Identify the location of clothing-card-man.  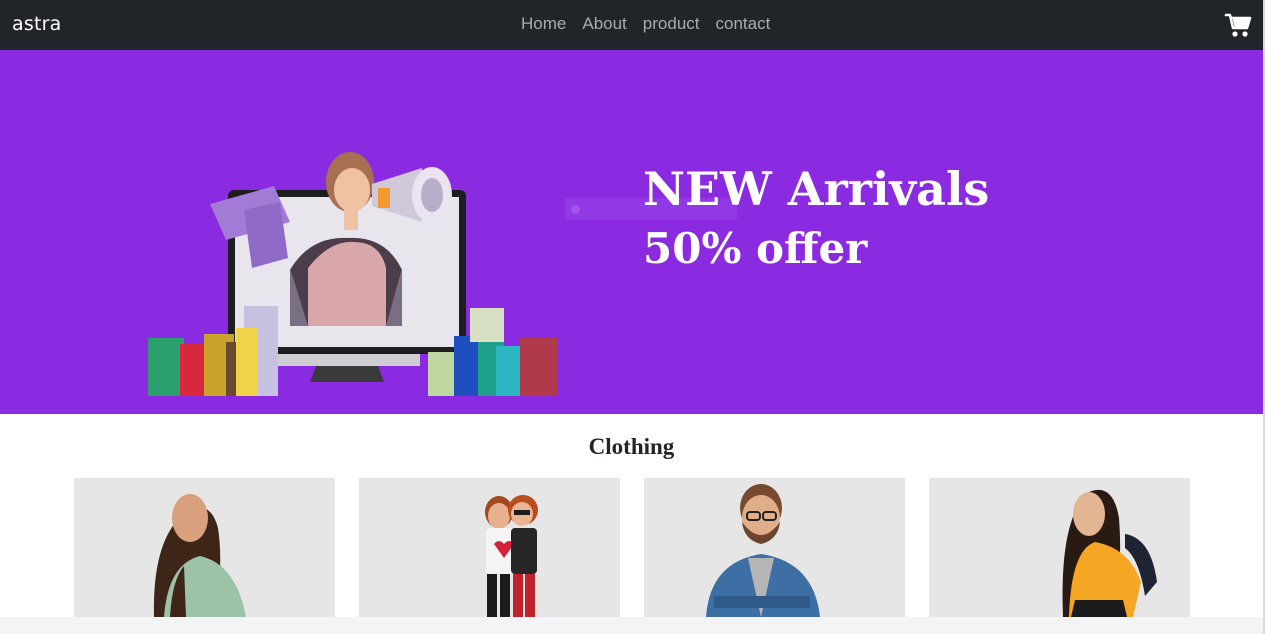
(774, 547).